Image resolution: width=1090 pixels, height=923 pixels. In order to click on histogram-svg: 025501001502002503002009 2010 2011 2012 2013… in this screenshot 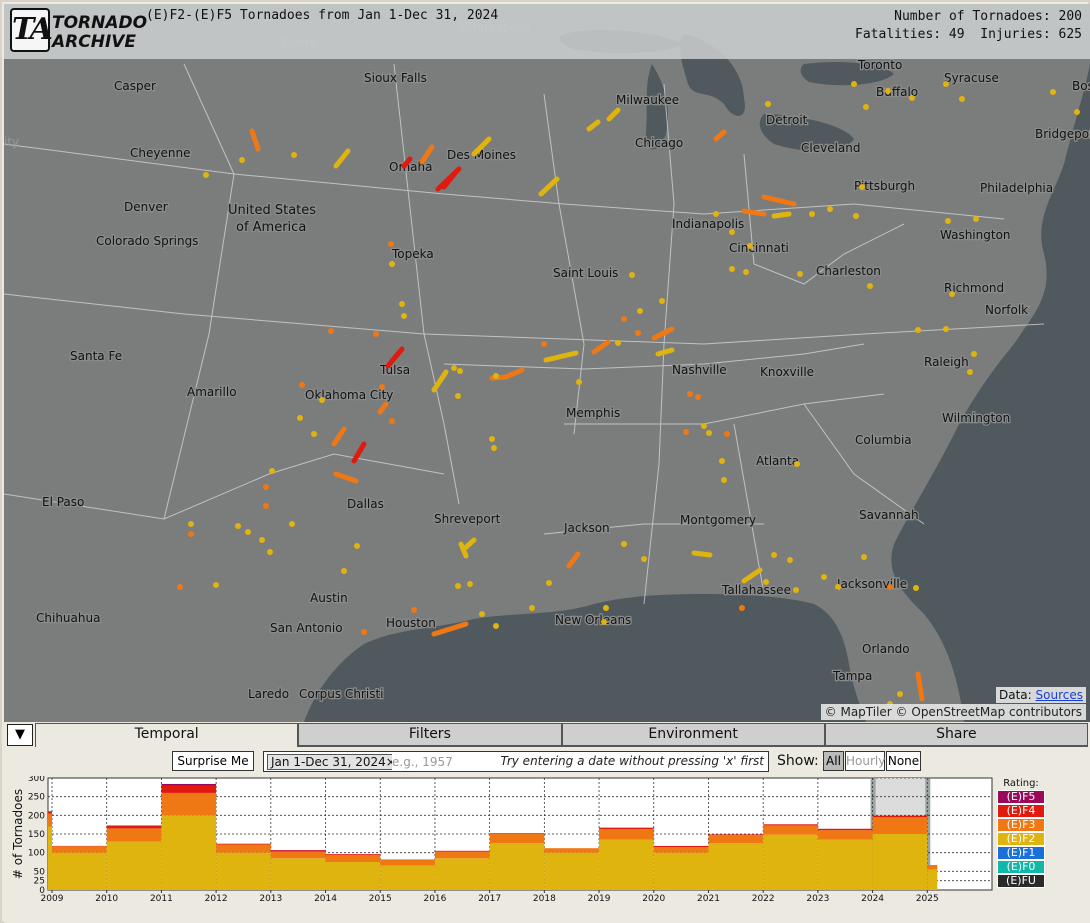, I will do `click(499, 848)`.